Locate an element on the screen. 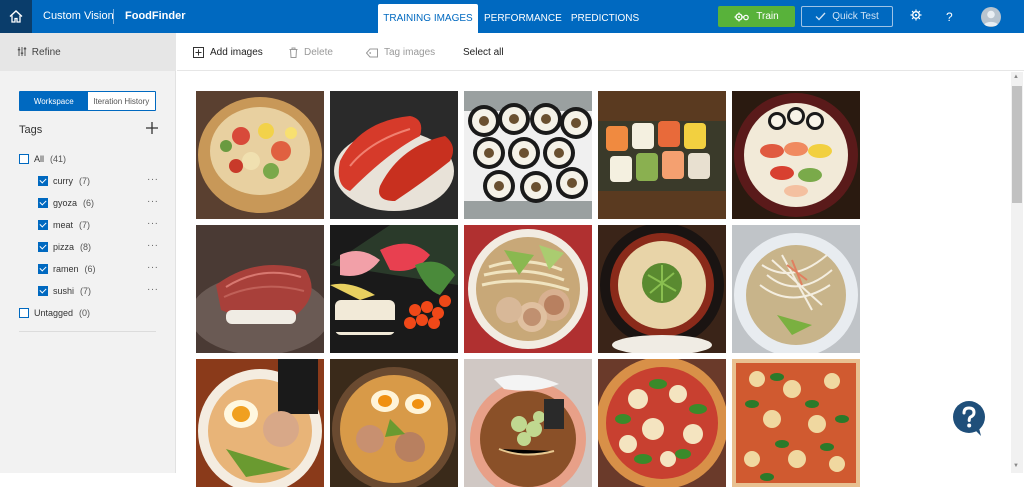 This screenshot has height=487, width=1024. tab-performance: PERFORMANCE is located at coordinates (523, 16).